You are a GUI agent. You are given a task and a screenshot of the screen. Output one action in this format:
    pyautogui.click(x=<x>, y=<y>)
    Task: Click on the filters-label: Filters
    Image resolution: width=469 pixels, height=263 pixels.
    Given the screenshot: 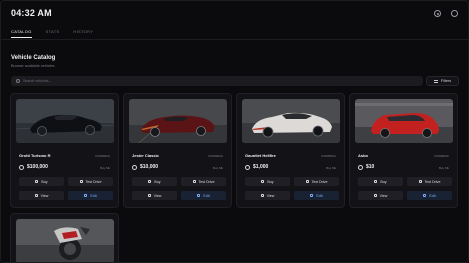 What is the action you would take?
    pyautogui.click(x=446, y=81)
    